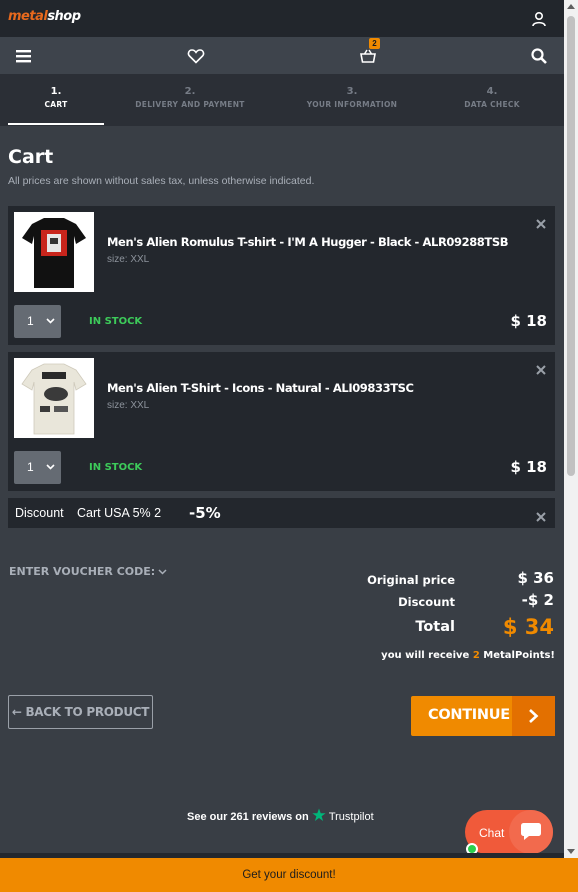 The image size is (578, 892). What do you see at coordinates (31, 157) in the screenshot?
I see `page-title: Cart` at bounding box center [31, 157].